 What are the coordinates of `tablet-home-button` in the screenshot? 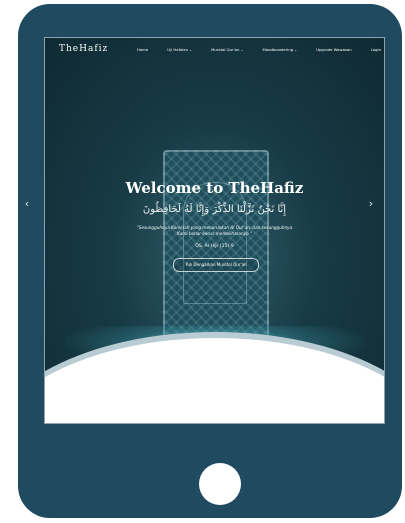 It's located at (220, 484).